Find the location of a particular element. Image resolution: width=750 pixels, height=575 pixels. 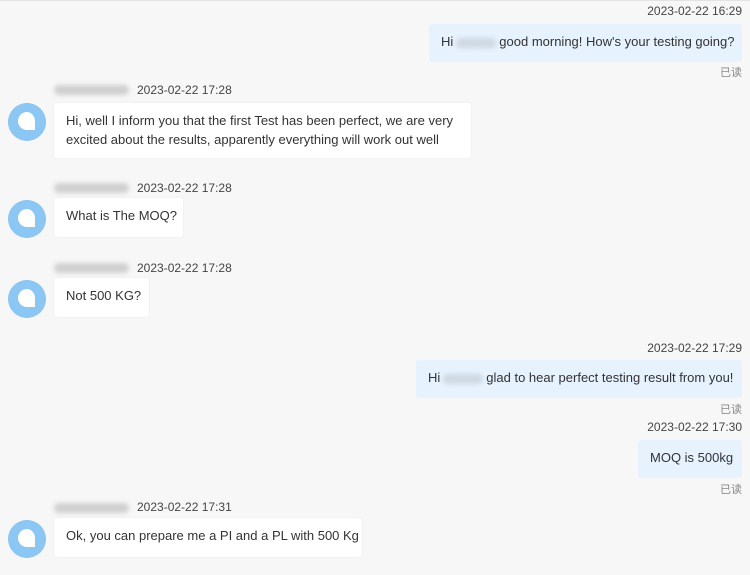

message-text: MOQ is 500kg is located at coordinates (692, 457).